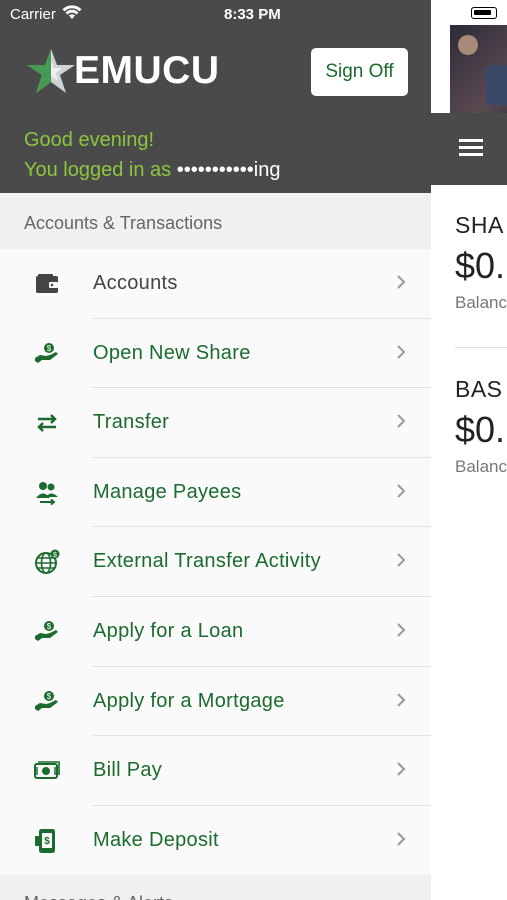  I want to click on status-bar: Carrier 8:33 PM, so click(215, 14).